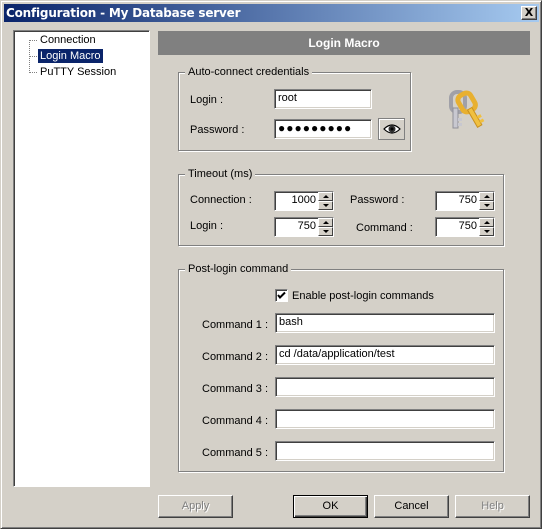 The width and height of the screenshot is (542, 529). What do you see at coordinates (235, 325) in the screenshot?
I see `command-1-label: Command 1 :` at bounding box center [235, 325].